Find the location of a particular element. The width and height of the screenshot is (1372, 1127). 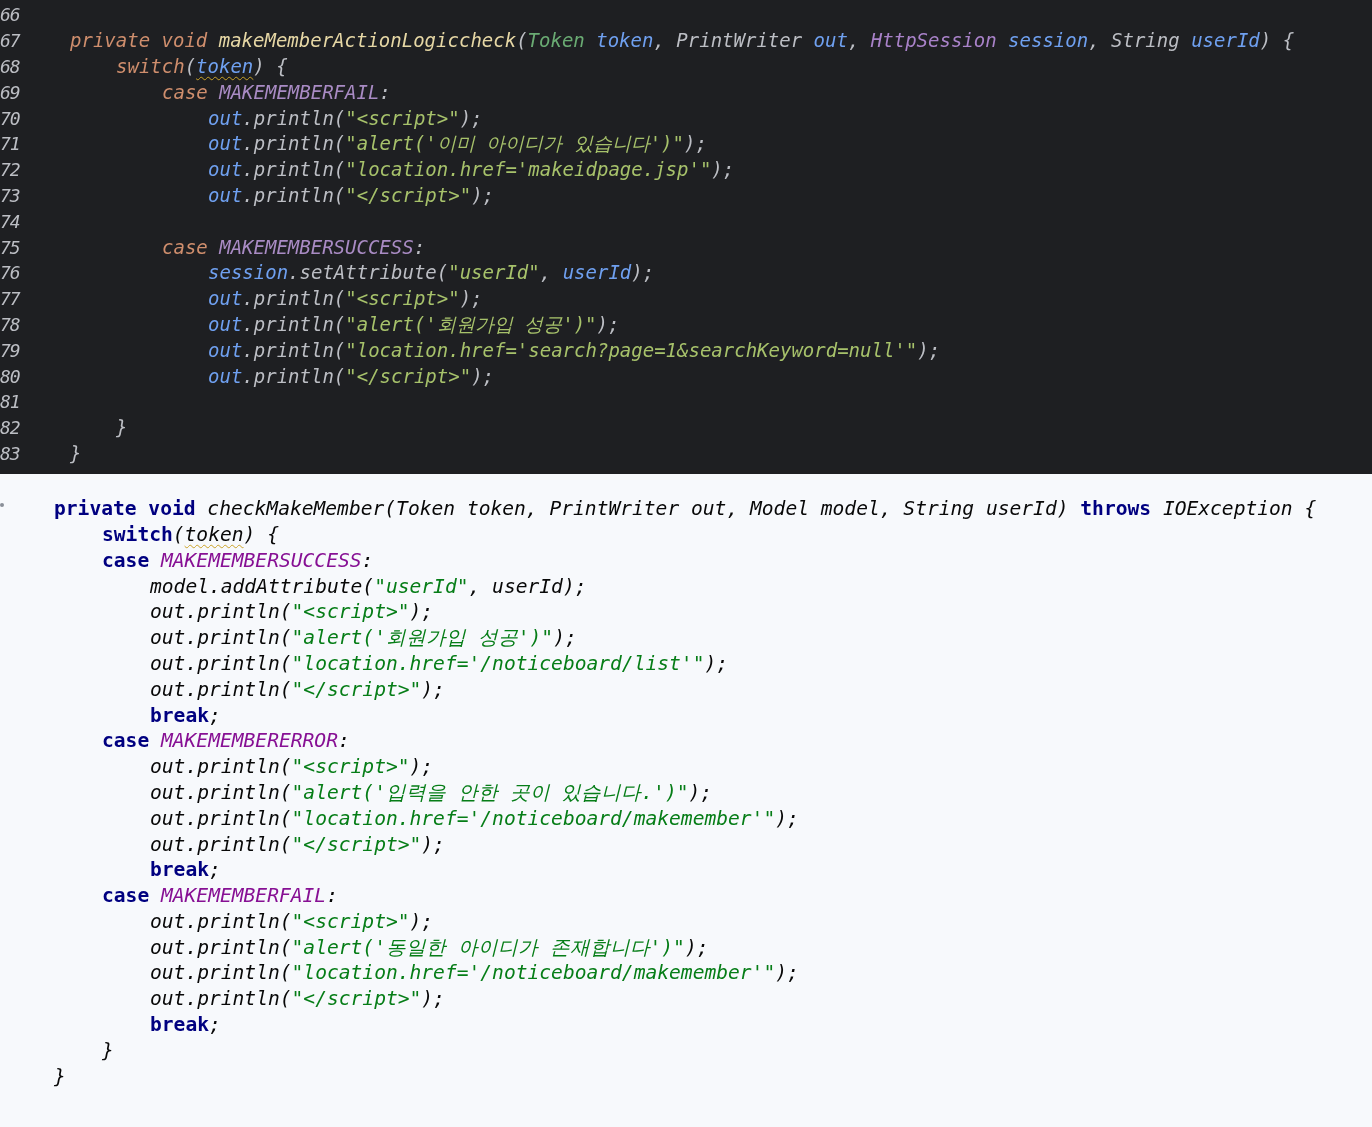

code-line: private void makeMemberActionLogiccheck(Token token, PrintWriter out, HttpSession session, String userId) { is located at coordinates (682, 41).